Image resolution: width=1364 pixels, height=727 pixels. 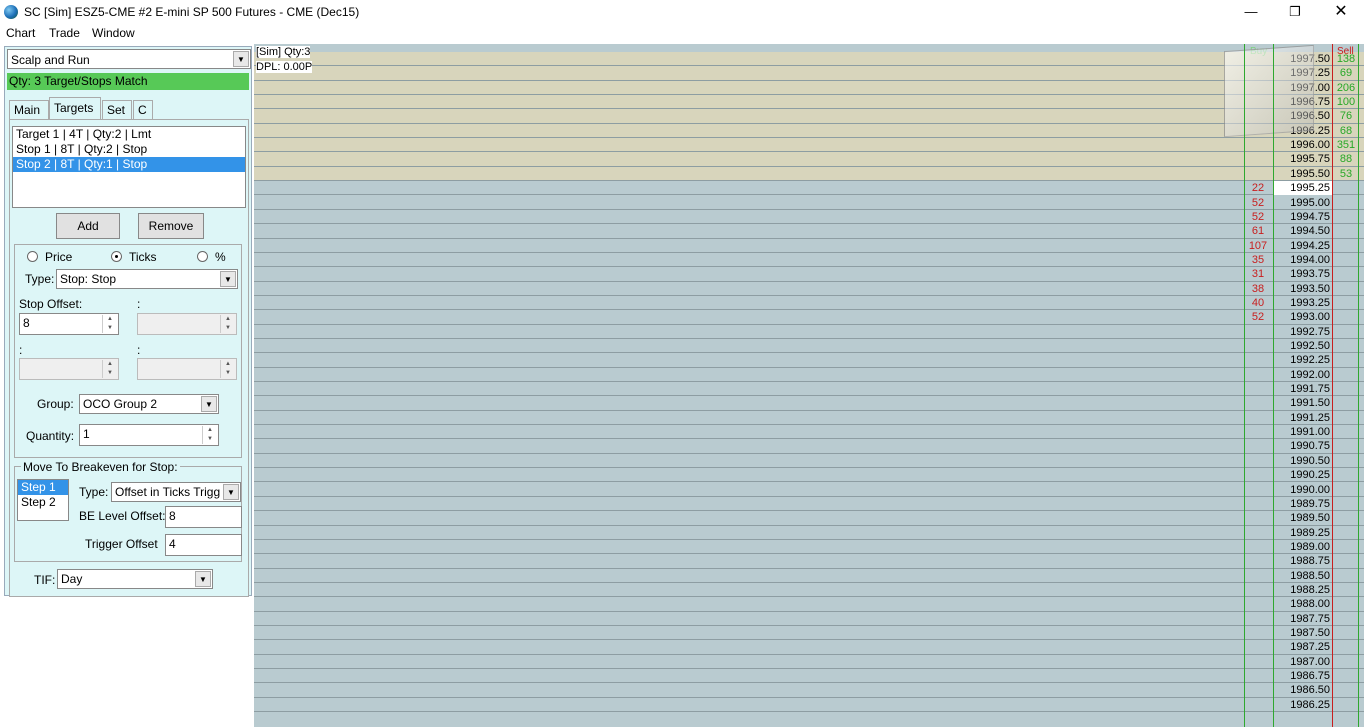 What do you see at coordinates (809, 88) in the screenshot?
I see `table-row: 1997.00206` at bounding box center [809, 88].